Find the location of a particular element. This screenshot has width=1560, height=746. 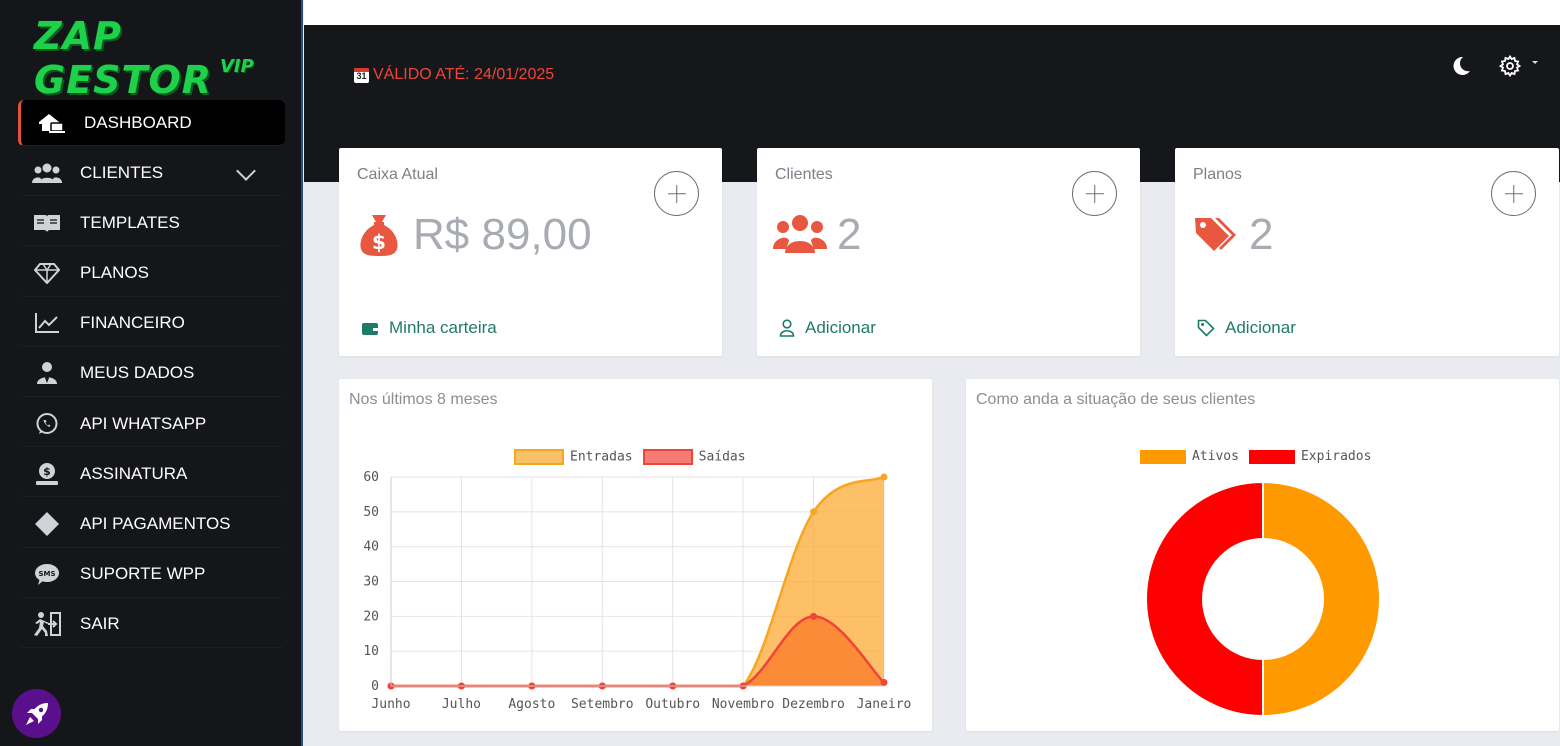

stat-title: Clientes is located at coordinates (804, 174).